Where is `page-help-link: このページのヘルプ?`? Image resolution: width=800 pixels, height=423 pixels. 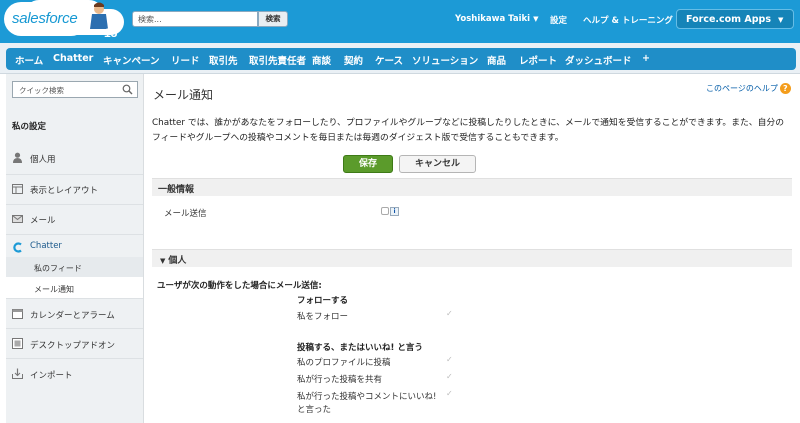 page-help-link: このページのヘルプ? is located at coordinates (748, 88).